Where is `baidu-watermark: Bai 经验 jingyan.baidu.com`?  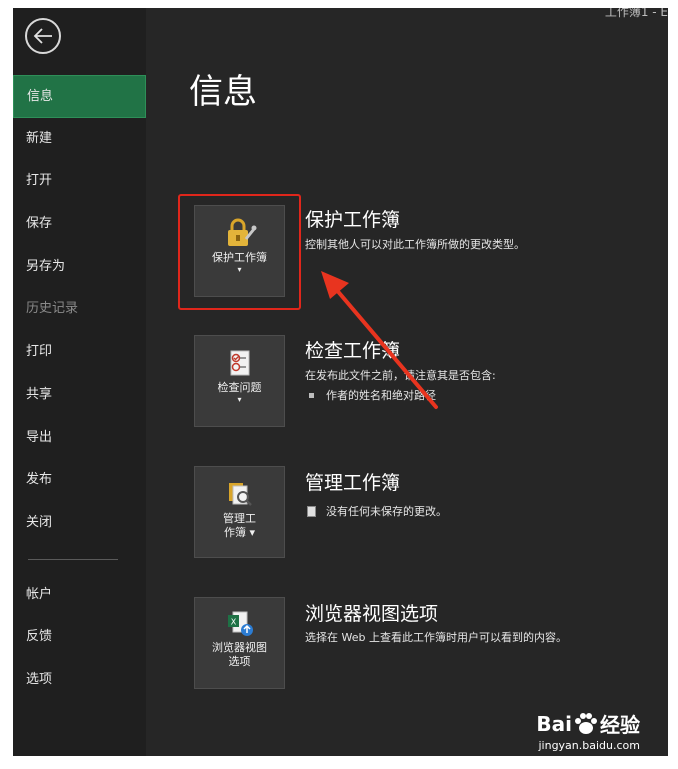
baidu-watermark: Bai 经验 jingyan.baidu.com is located at coordinates (588, 731).